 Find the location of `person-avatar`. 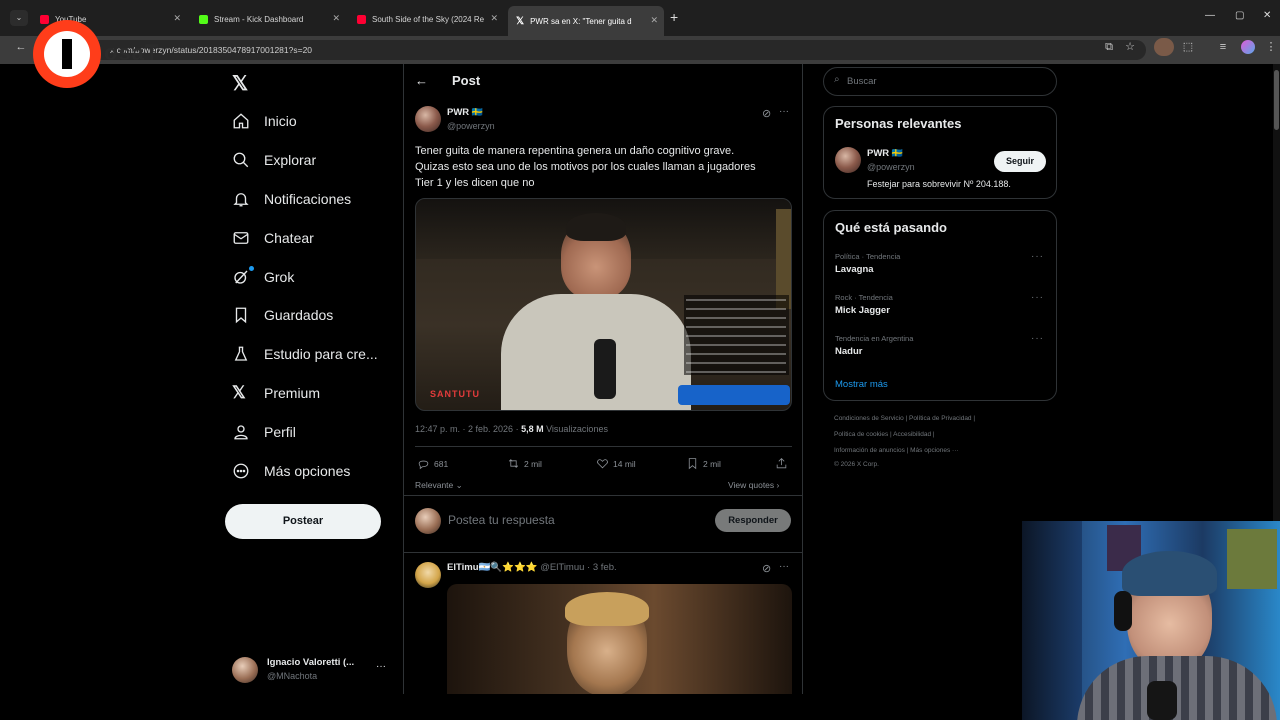

person-avatar is located at coordinates (848, 160).